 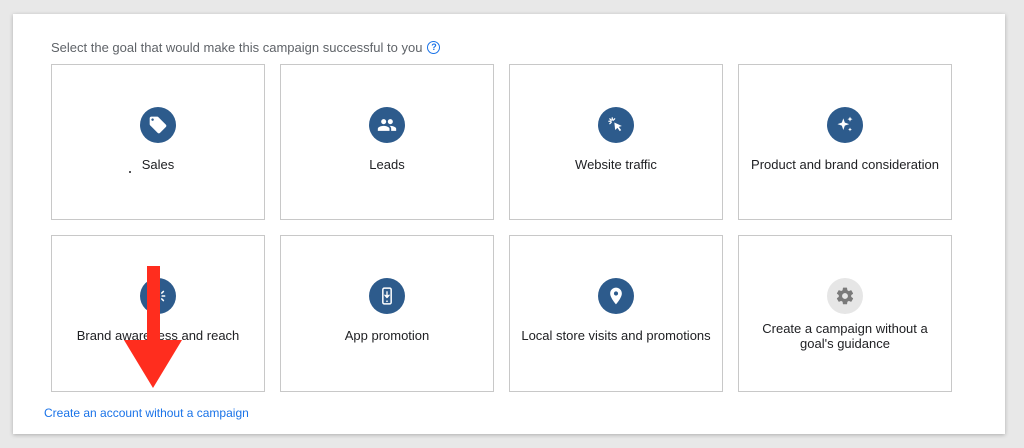 What do you see at coordinates (616, 164) in the screenshot?
I see `goal-card-label: Website traffic` at bounding box center [616, 164].